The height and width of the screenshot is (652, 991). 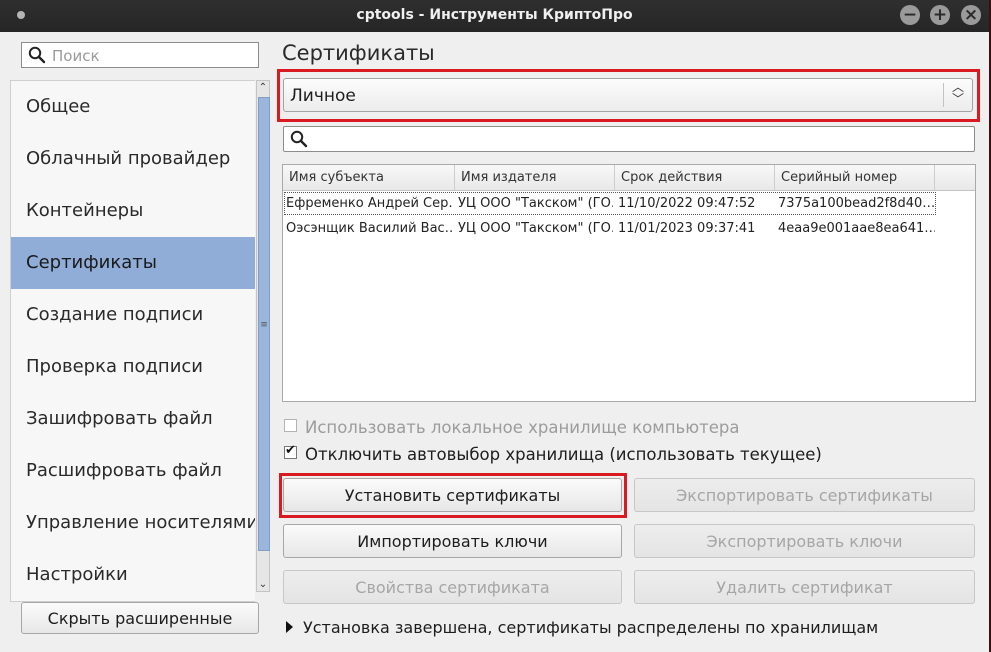 What do you see at coordinates (628, 95) in the screenshot?
I see `store-select: Личное ︿ ﹀` at bounding box center [628, 95].